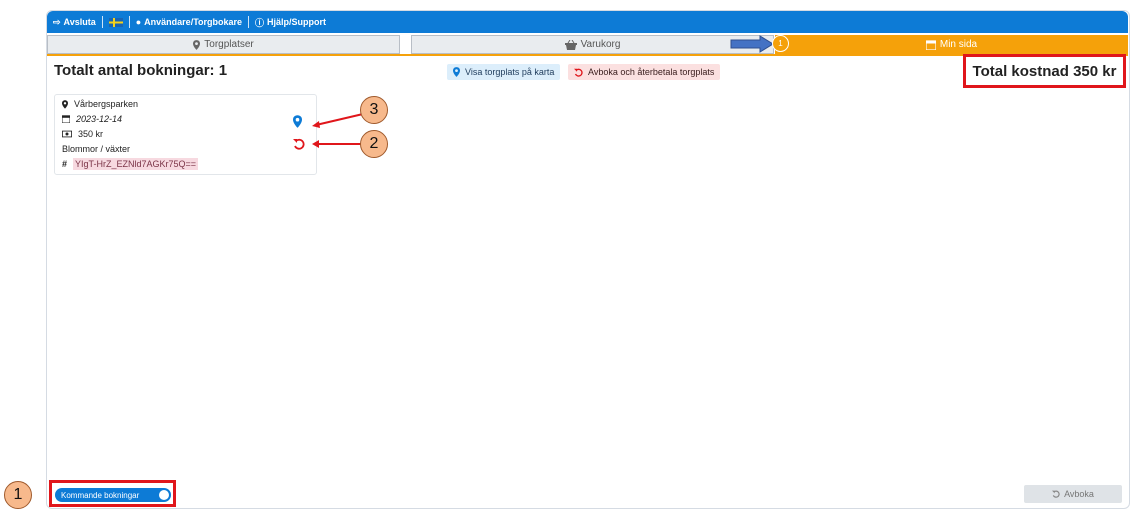 The height and width of the screenshot is (512, 1134). I want to click on help-link: ⓘ Hjälp/Support, so click(290, 22).